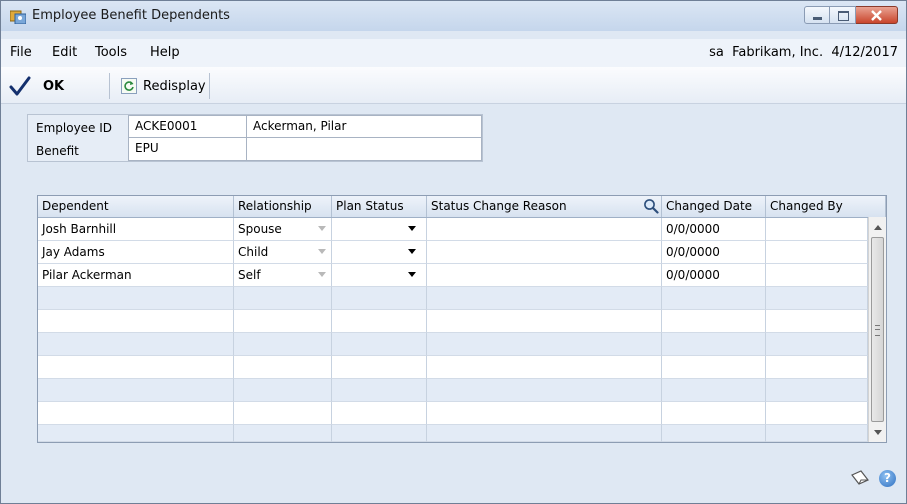 This screenshot has width=907, height=504. Describe the element at coordinates (379, 206) in the screenshot. I see `column-header-plan-status: Plan Status` at that location.